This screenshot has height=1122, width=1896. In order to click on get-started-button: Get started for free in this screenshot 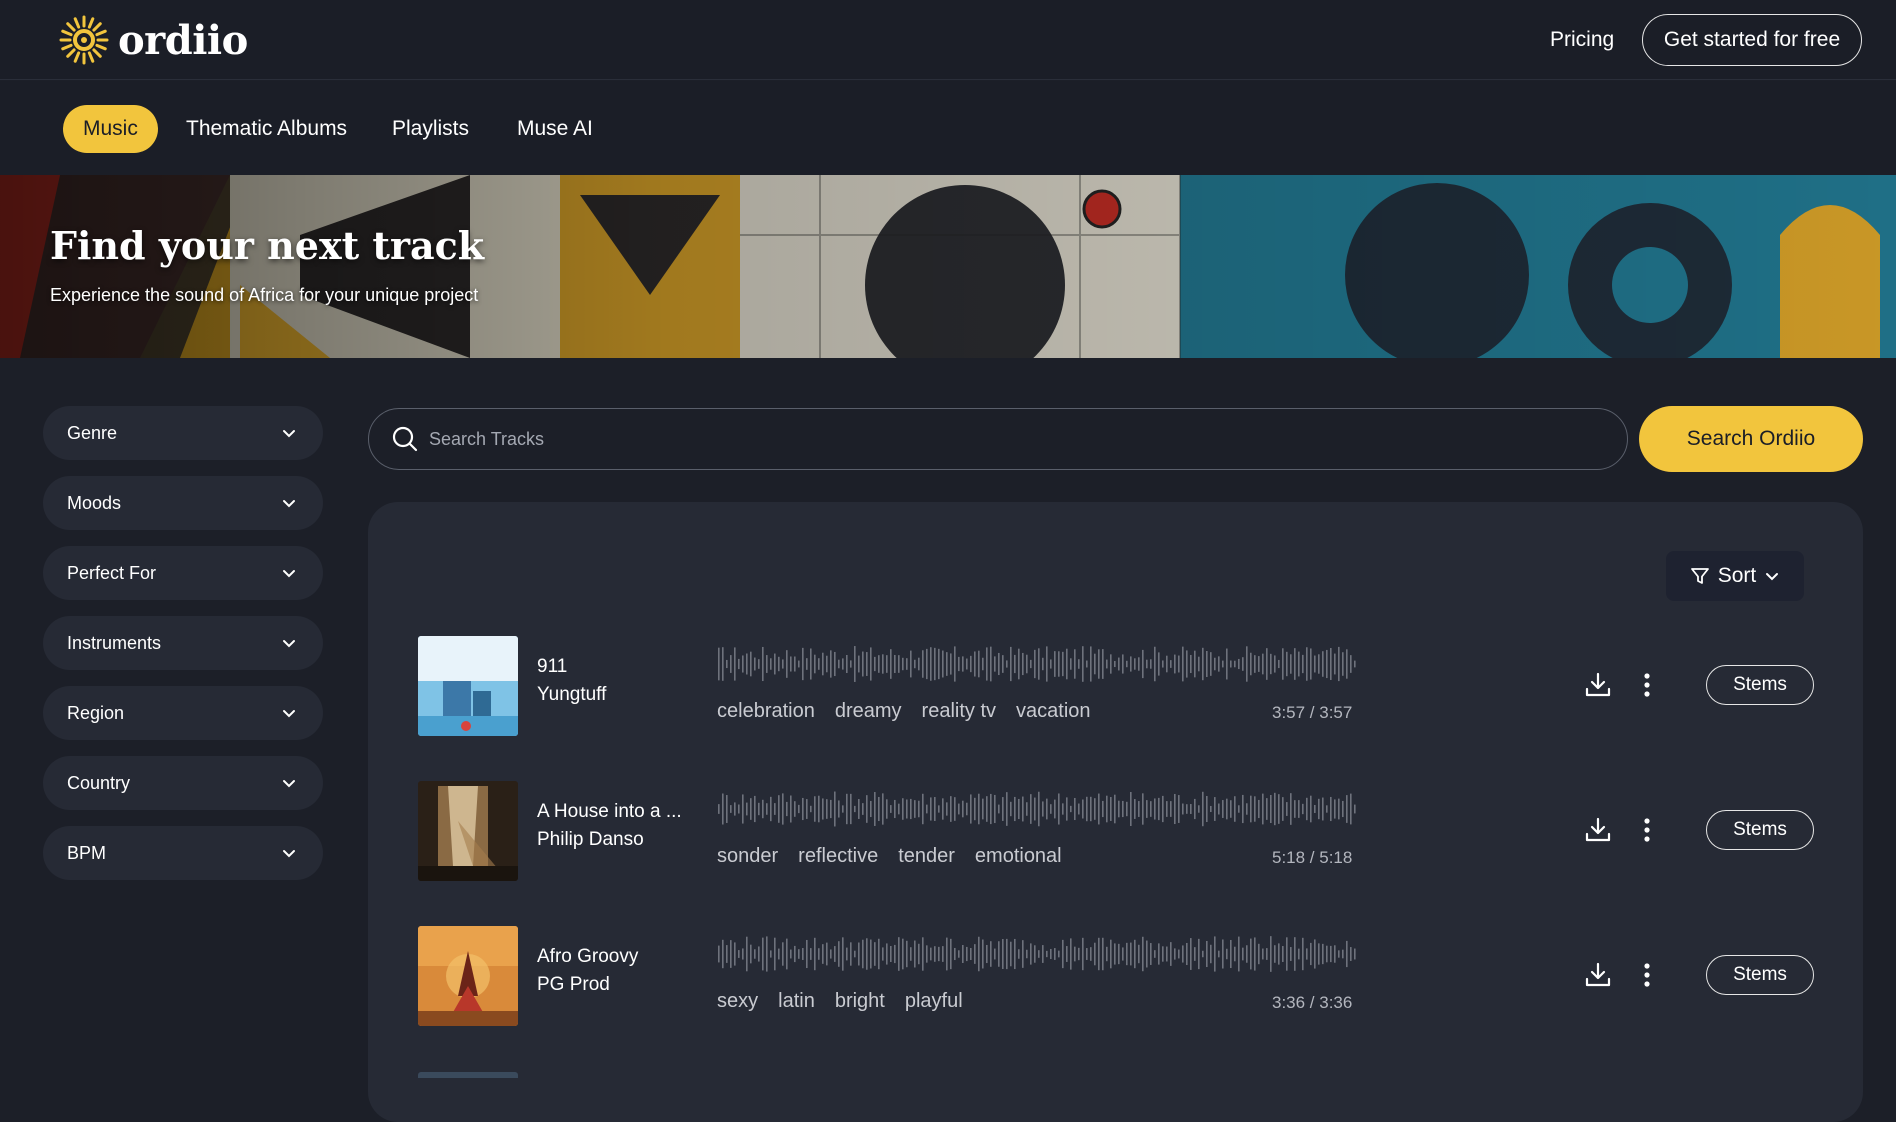, I will do `click(1752, 40)`.